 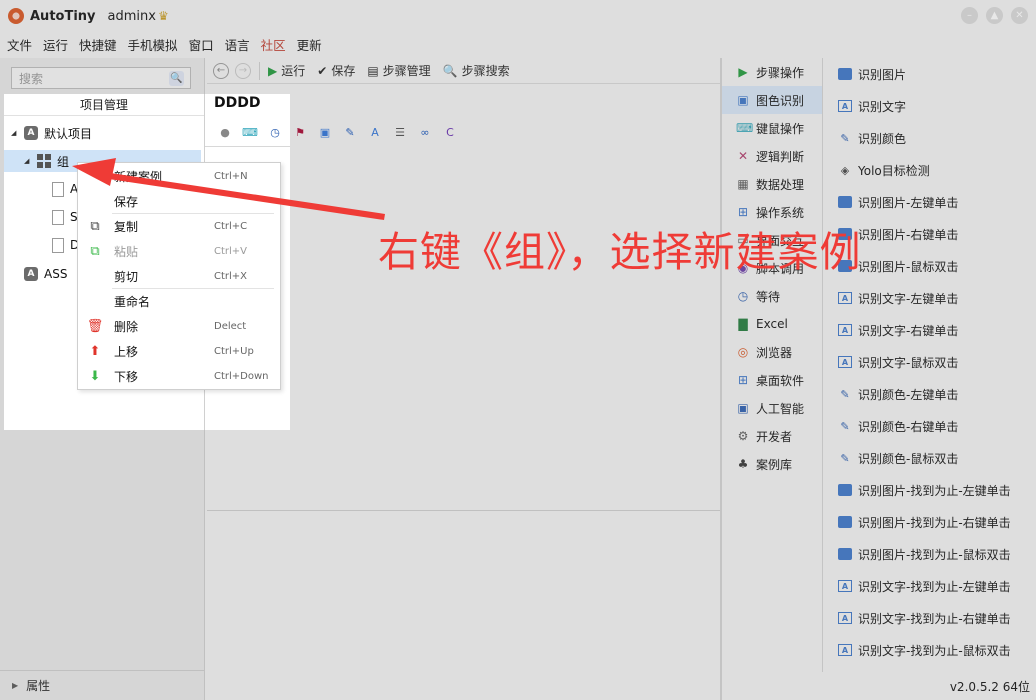 What do you see at coordinates (180, 226) in the screenshot?
I see `menu-item-copy: ⧉ 复制 Ctrl+C` at bounding box center [180, 226].